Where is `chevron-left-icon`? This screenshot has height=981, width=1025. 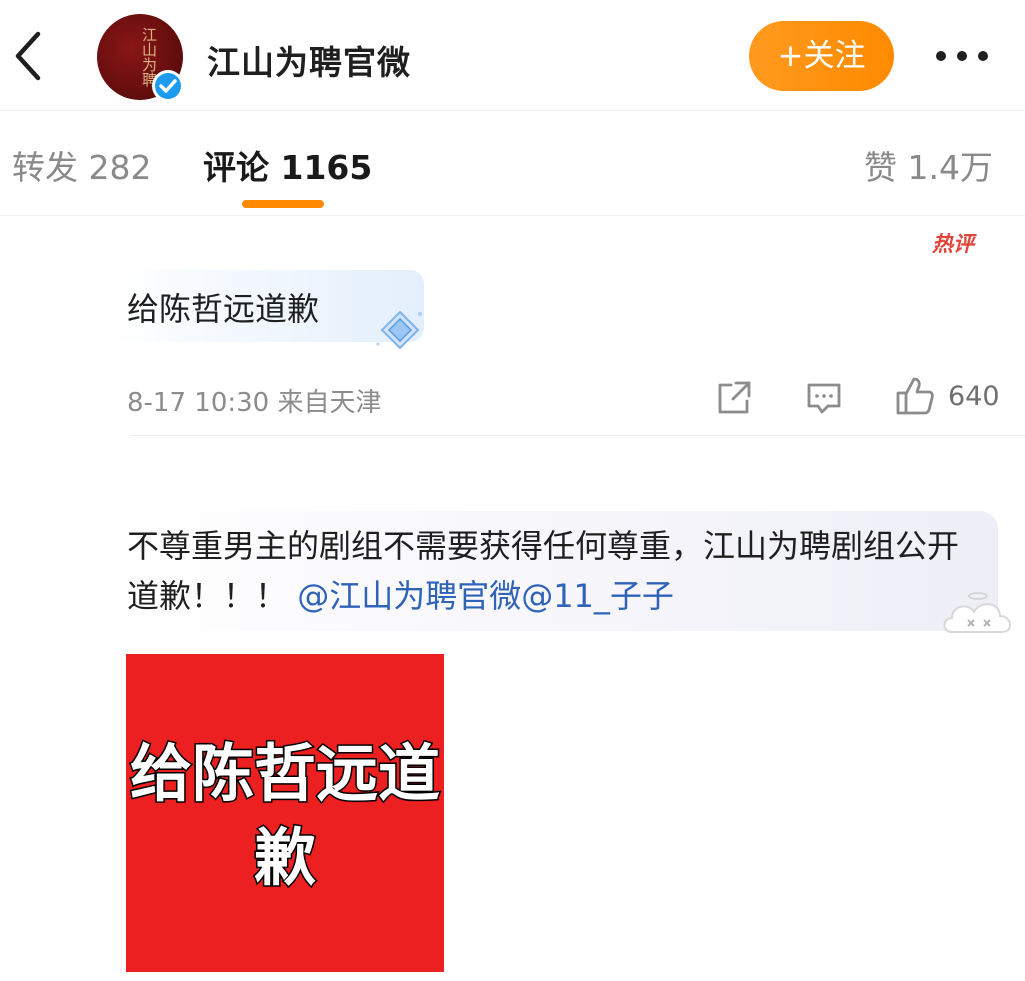
chevron-left-icon is located at coordinates (28, 56).